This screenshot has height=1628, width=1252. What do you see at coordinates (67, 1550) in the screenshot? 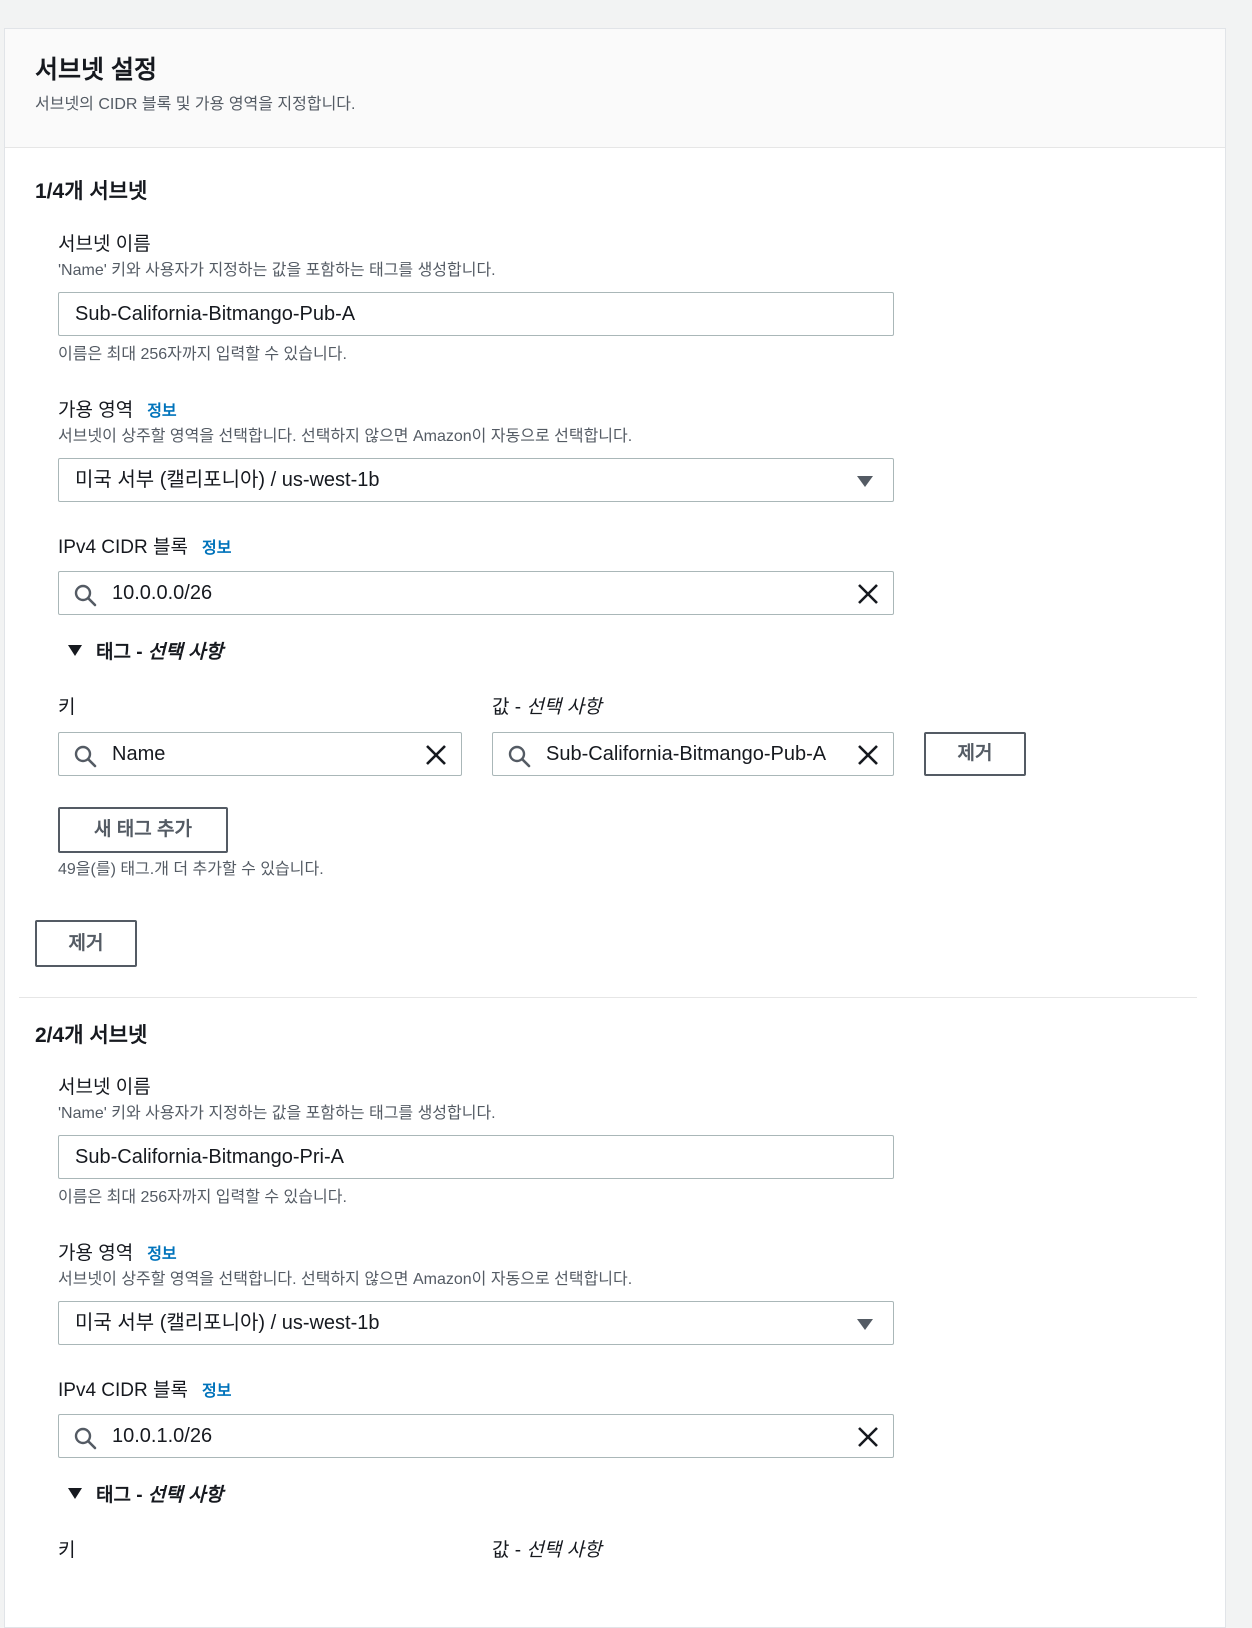
I see `subnet-2-key-label: 키` at bounding box center [67, 1550].